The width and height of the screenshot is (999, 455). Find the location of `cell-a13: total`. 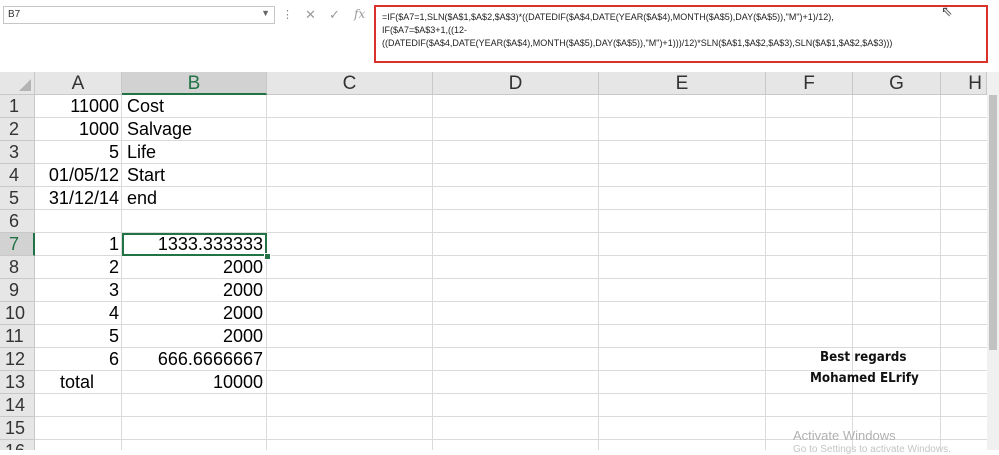

cell-a13: total is located at coordinates (90, 382).